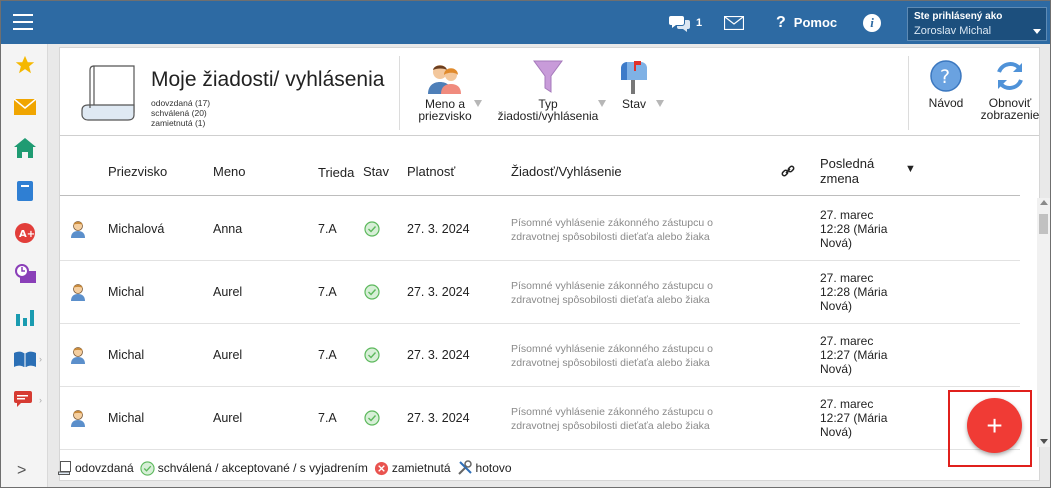 The width and height of the screenshot is (1051, 488). Describe the element at coordinates (847, 171) in the screenshot. I see `col-last-change: Posledná zmena` at that location.